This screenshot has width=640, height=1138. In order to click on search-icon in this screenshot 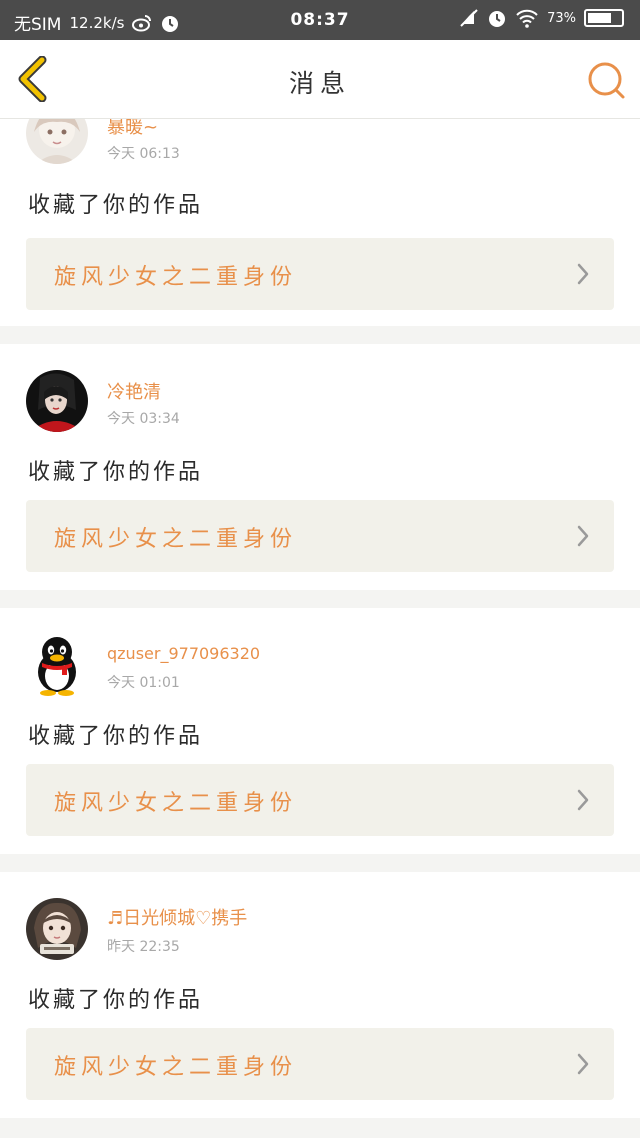, I will do `click(606, 80)`.